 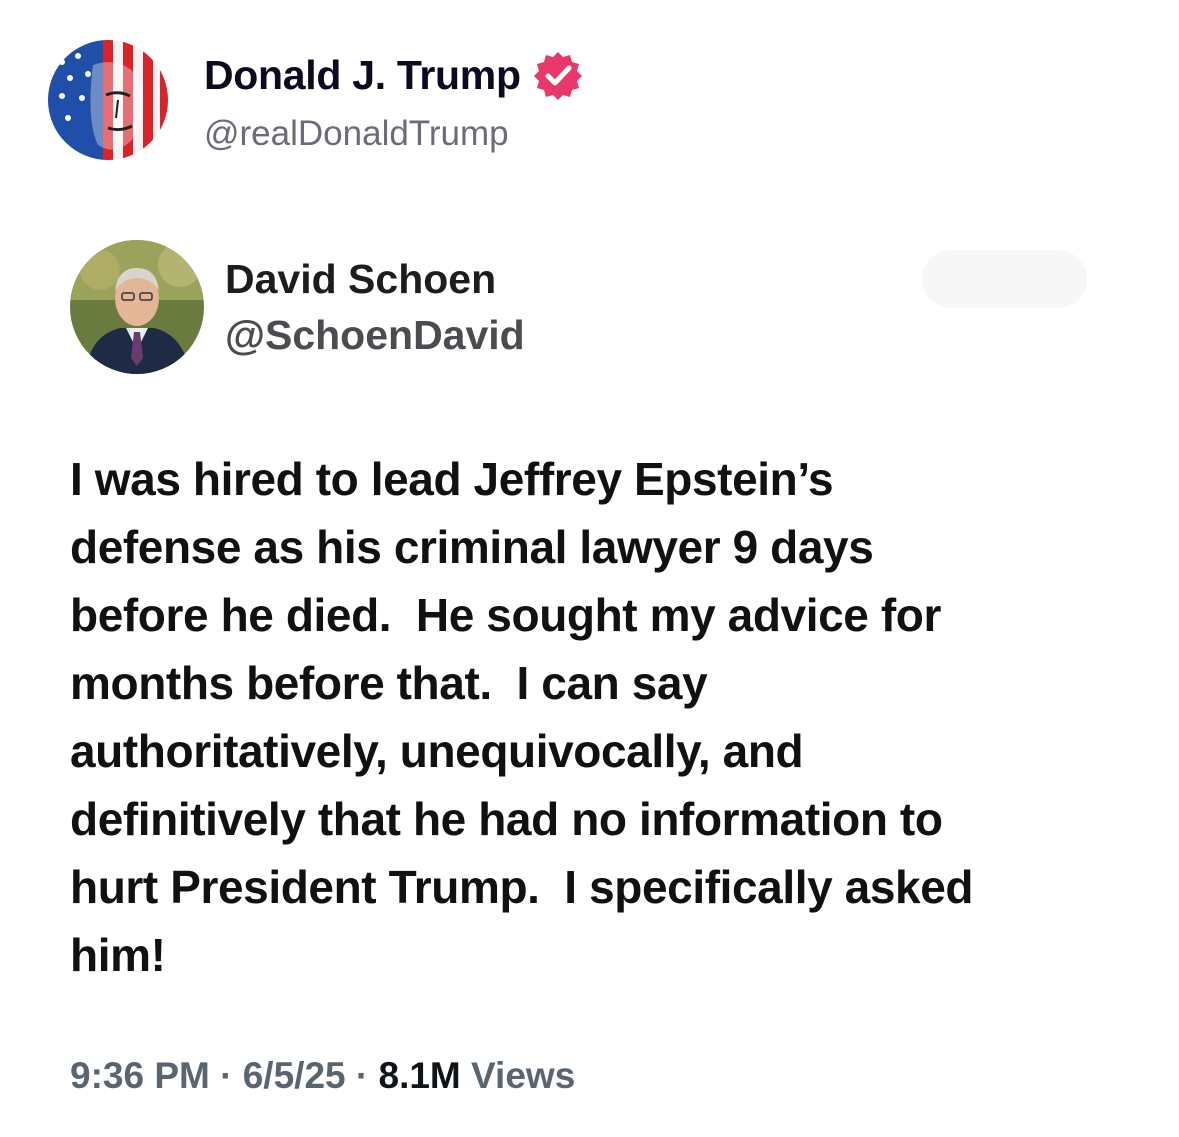 What do you see at coordinates (118, 955) in the screenshot?
I see `post-text-line: him!` at bounding box center [118, 955].